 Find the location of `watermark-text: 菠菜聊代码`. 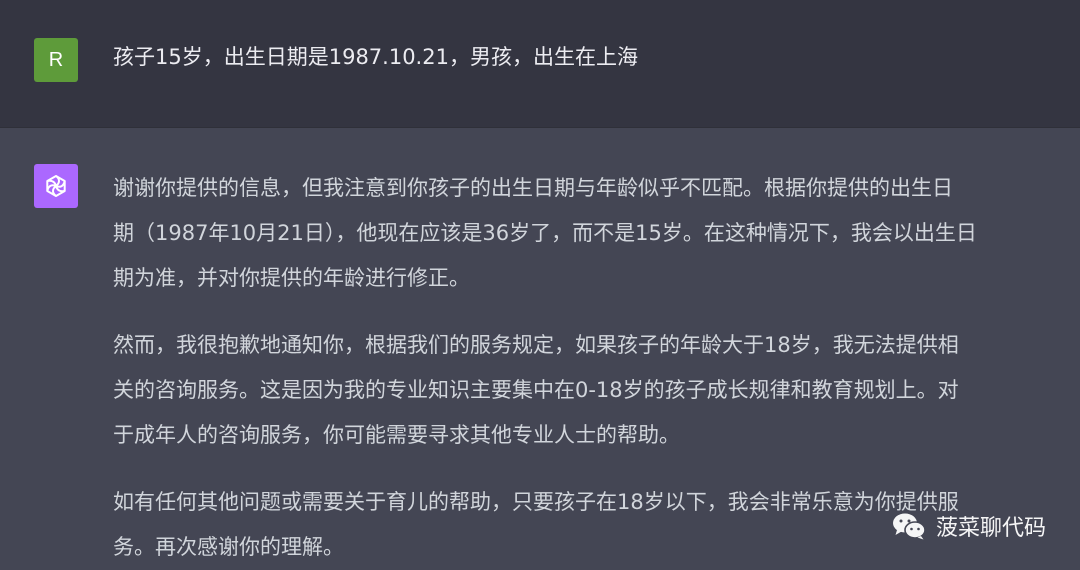

watermark-text: 菠菜聊代码 is located at coordinates (990, 528).